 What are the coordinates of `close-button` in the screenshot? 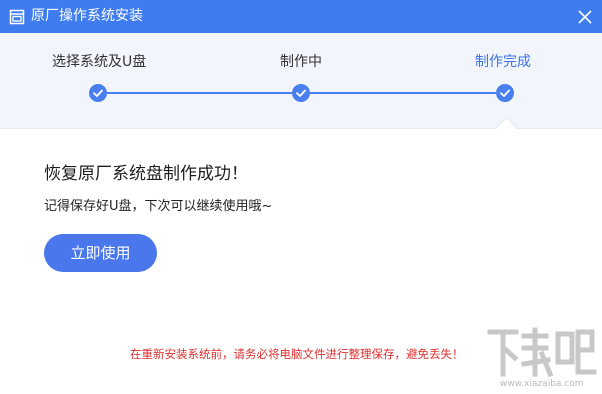 It's located at (585, 17).